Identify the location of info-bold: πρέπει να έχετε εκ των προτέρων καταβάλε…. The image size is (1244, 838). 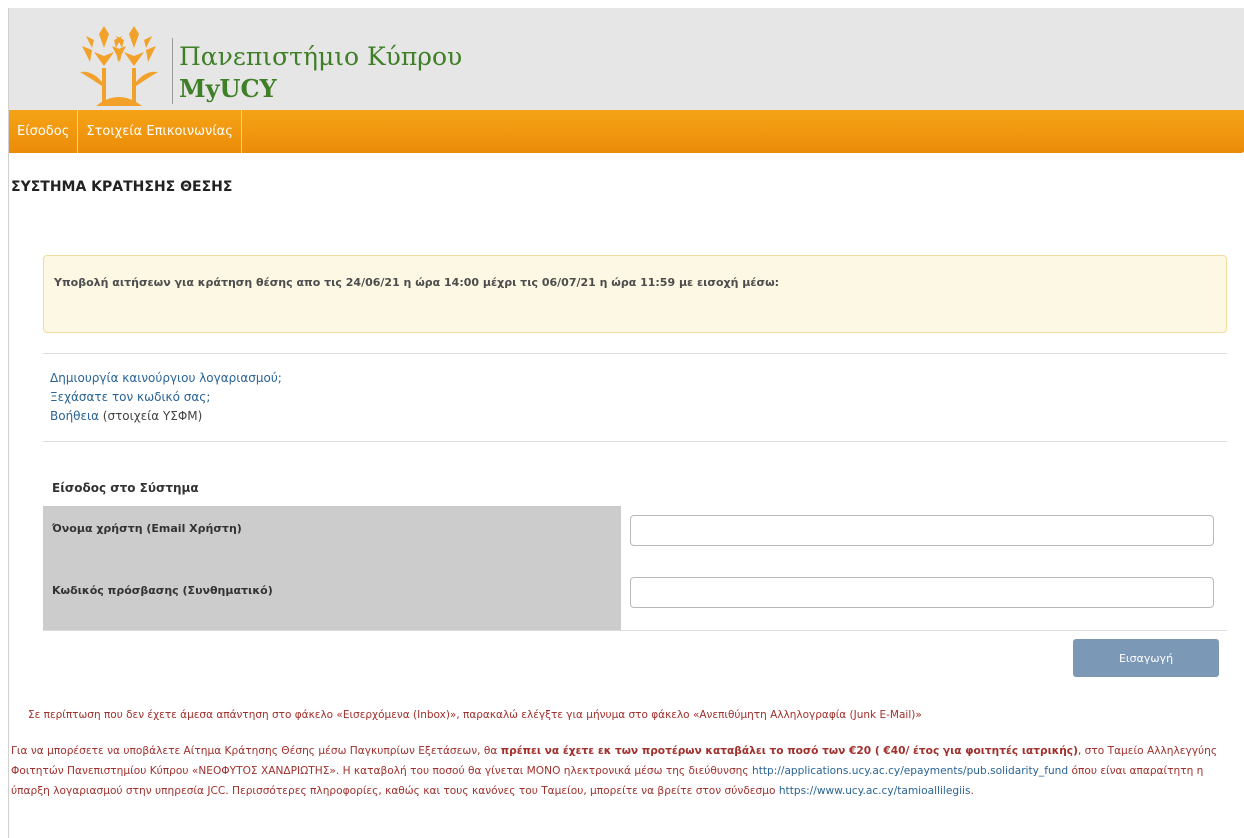
(789, 751).